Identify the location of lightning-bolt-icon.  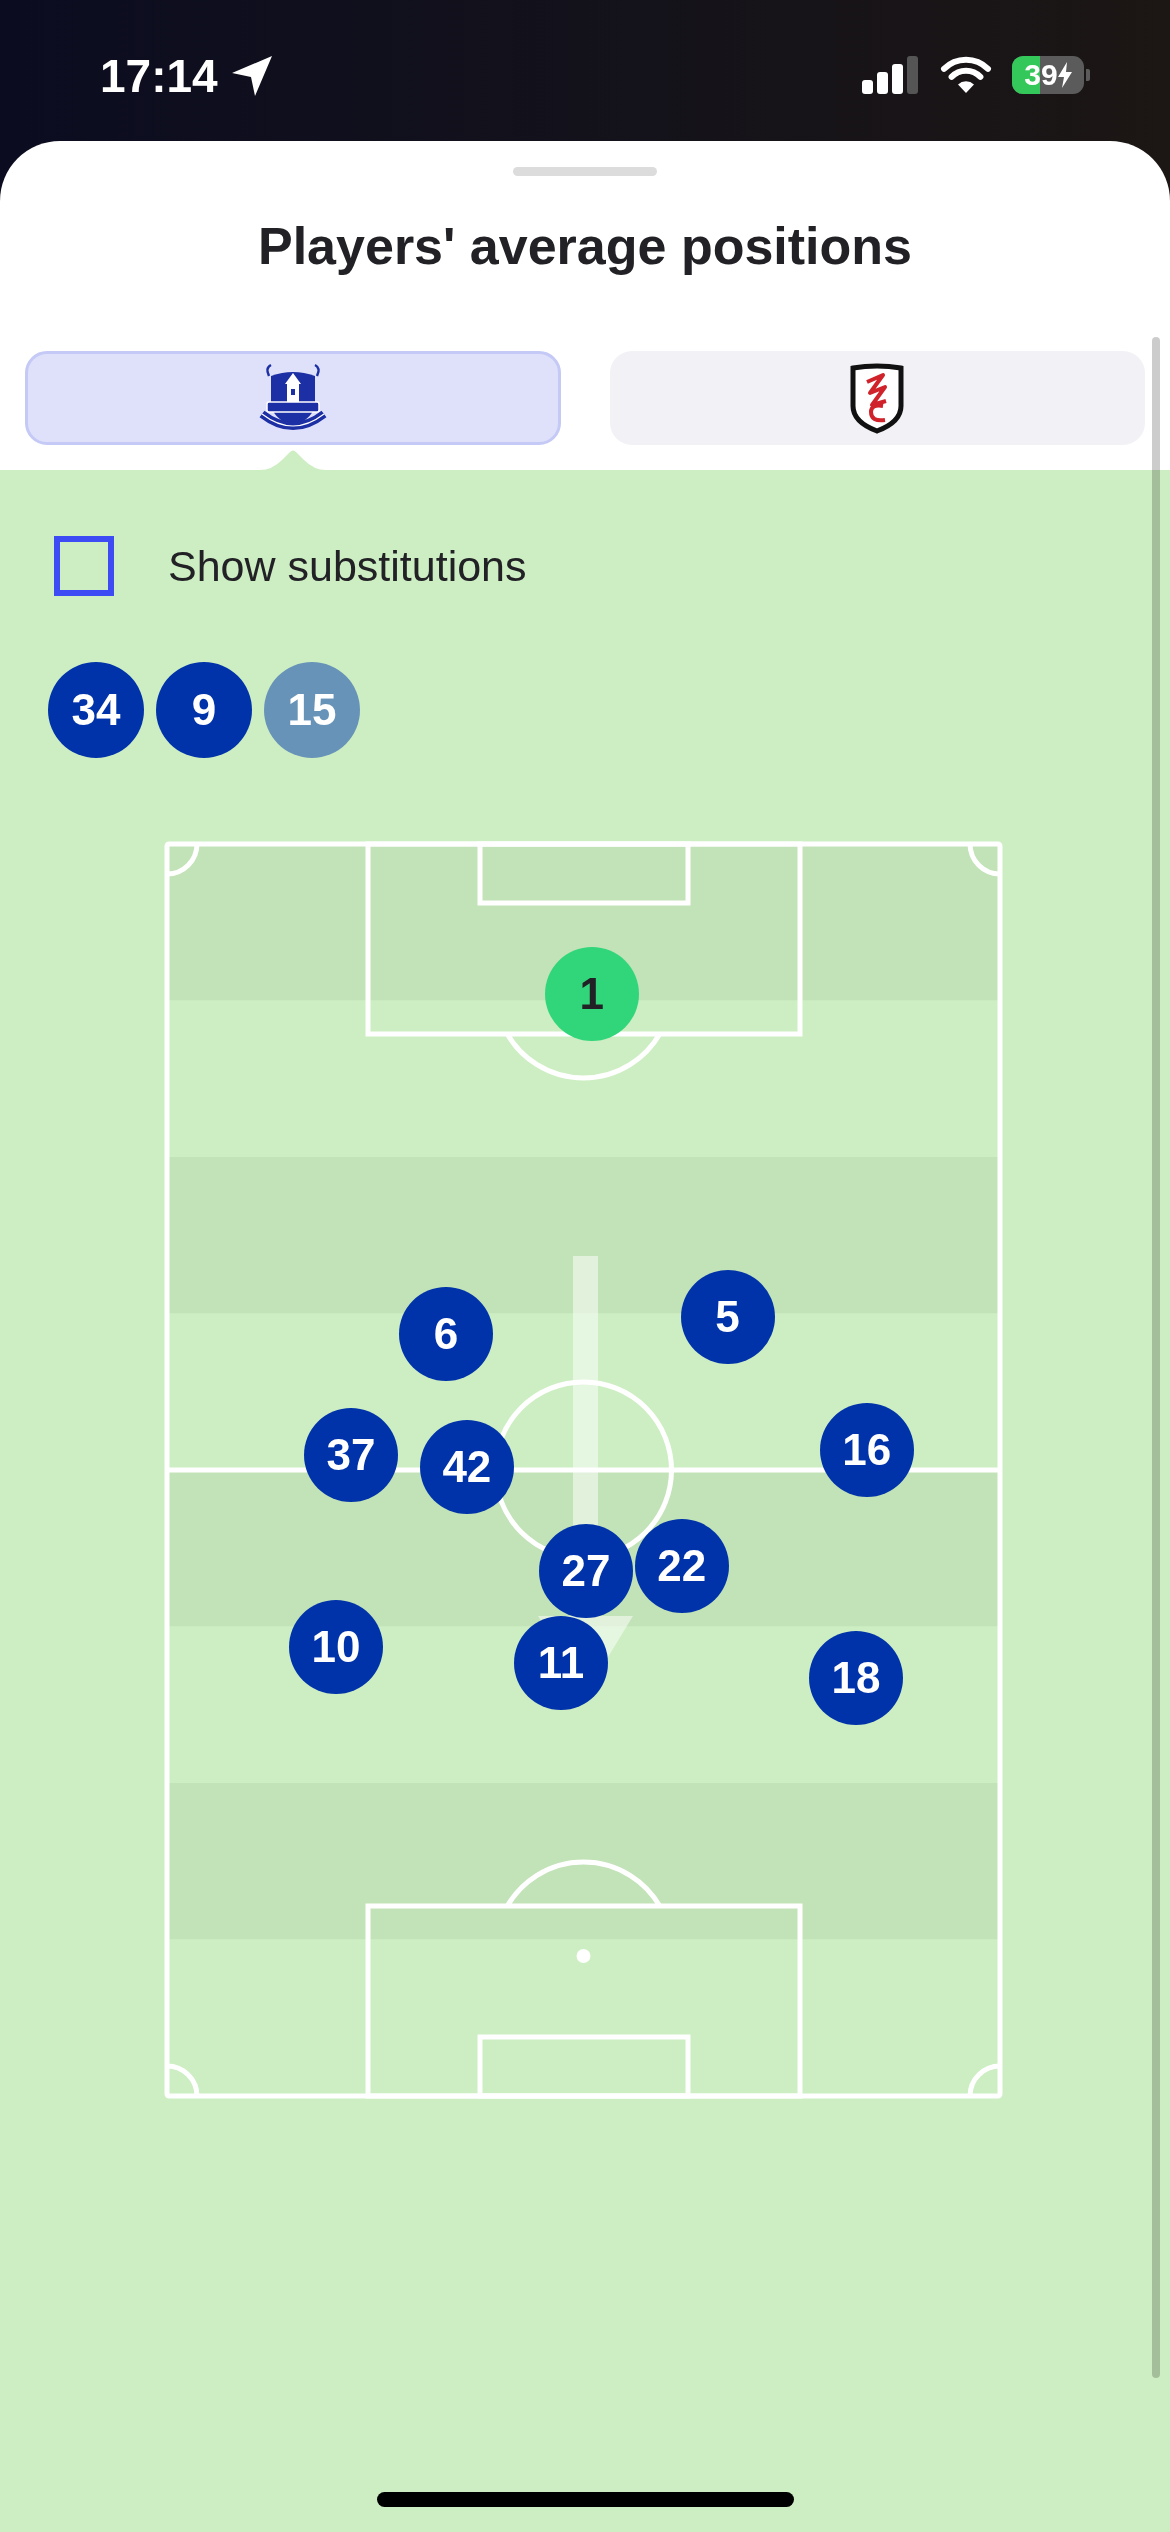
(1064, 75).